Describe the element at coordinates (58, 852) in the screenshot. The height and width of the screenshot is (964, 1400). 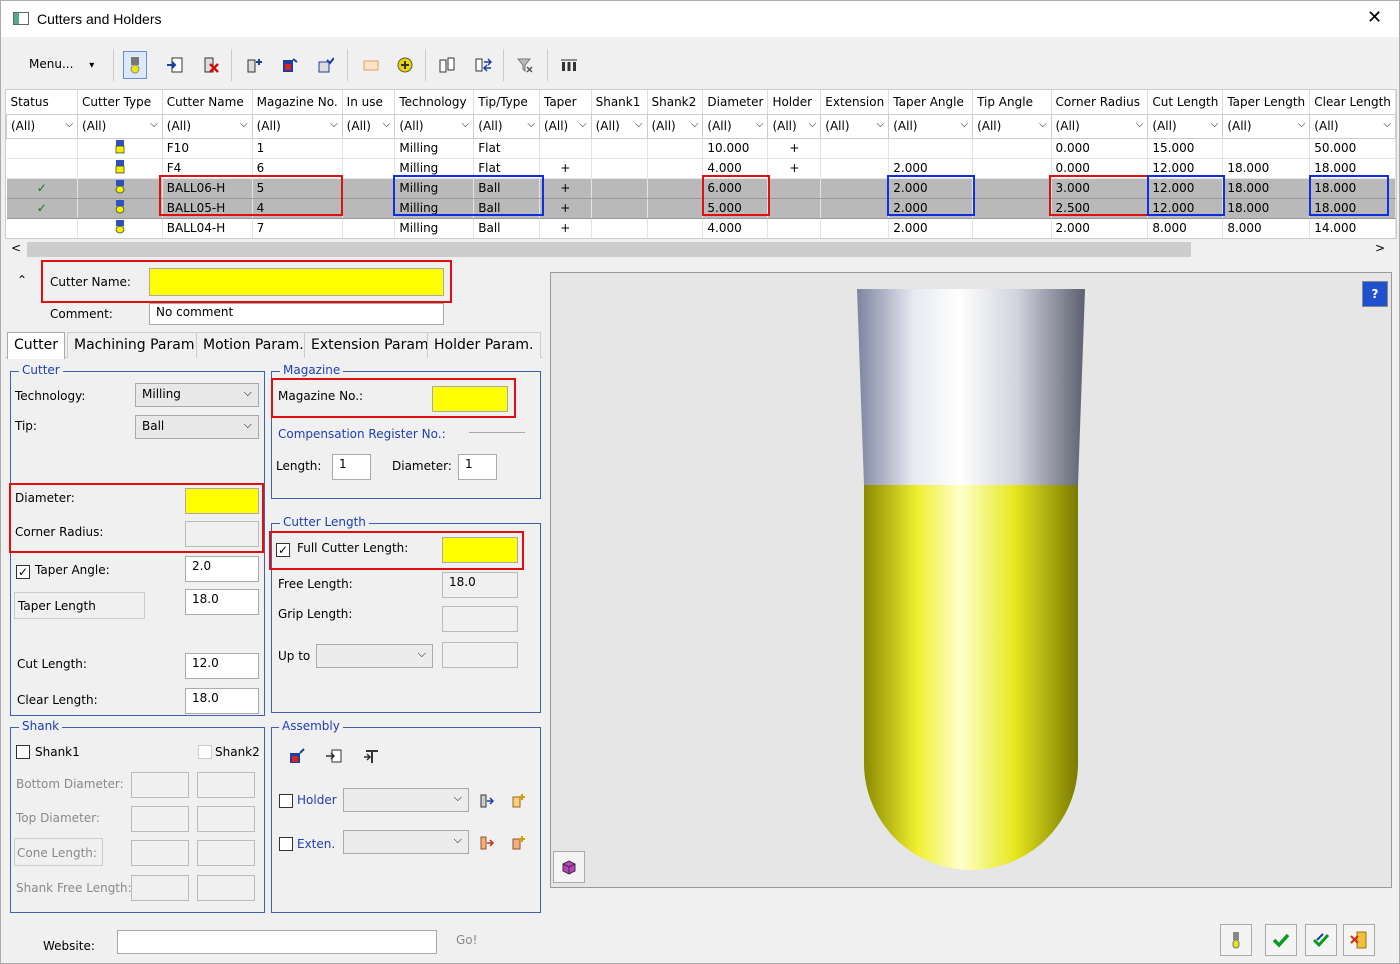
I see `cone-length-button: Cone Length:` at that location.